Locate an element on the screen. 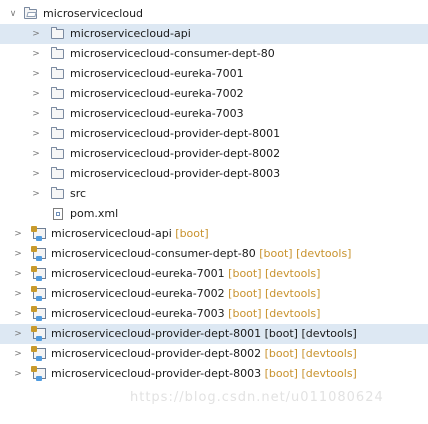 The width and height of the screenshot is (428, 424). tree-child-item: pom.xml is located at coordinates (214, 214).